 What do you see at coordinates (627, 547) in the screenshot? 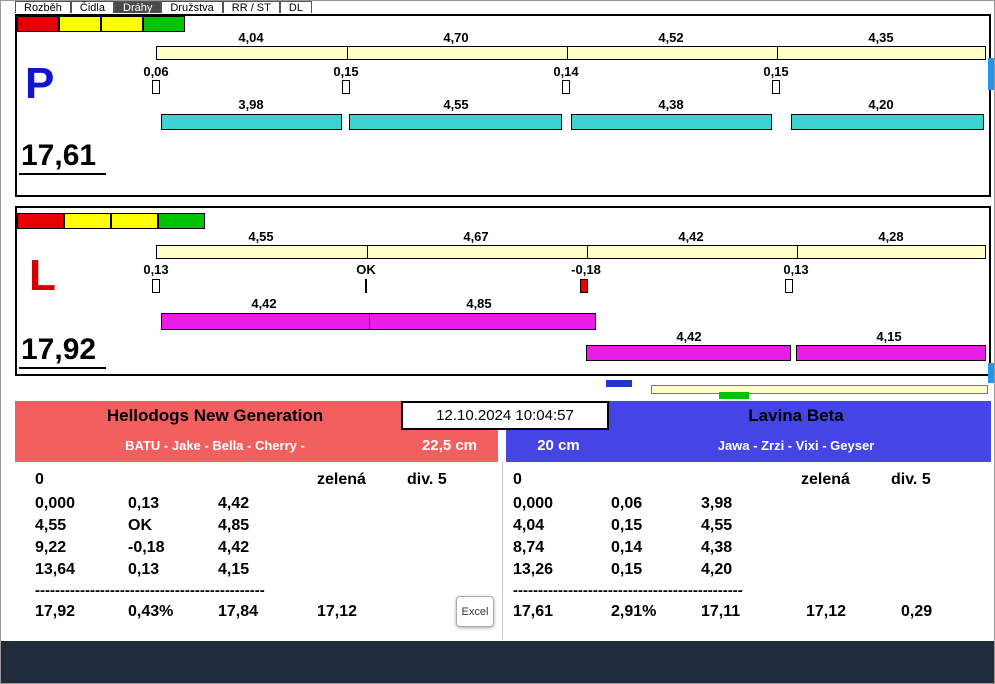
I see `table-cell: 0,14` at bounding box center [627, 547].